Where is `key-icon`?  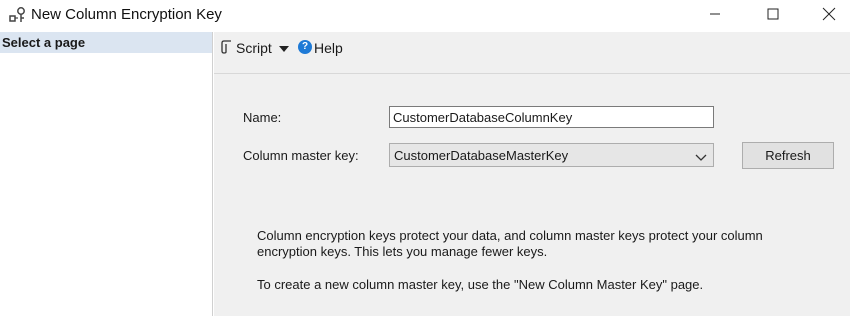 key-icon is located at coordinates (18, 15).